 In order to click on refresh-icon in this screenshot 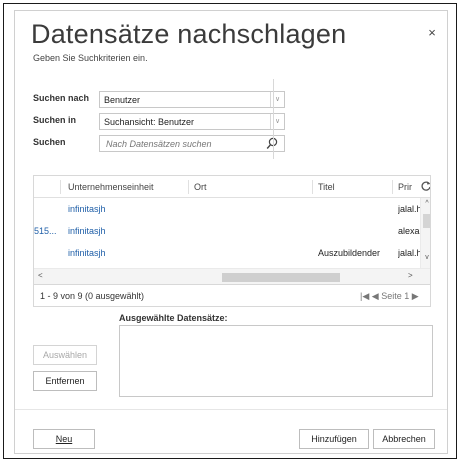, I will do `click(425, 186)`.